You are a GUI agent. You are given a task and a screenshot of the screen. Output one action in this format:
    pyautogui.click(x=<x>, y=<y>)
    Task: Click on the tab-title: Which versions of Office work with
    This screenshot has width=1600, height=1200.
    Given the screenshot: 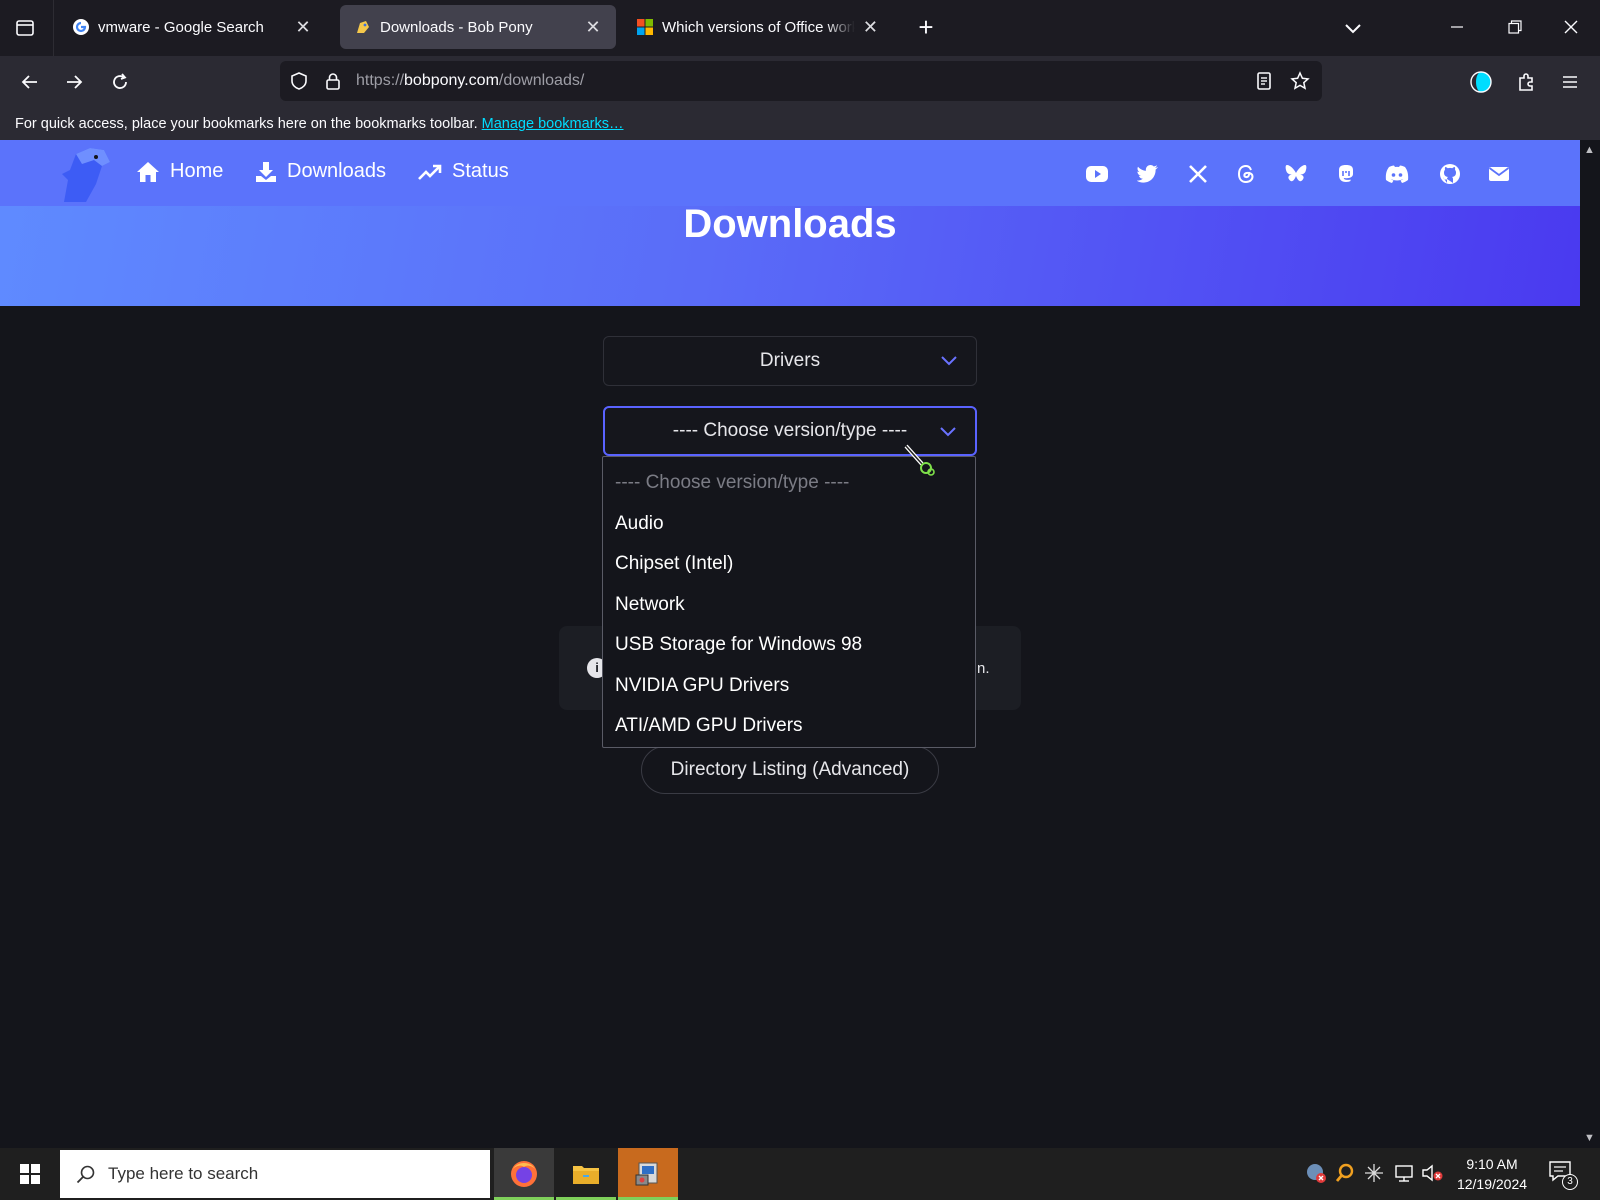 What is the action you would take?
    pyautogui.click(x=758, y=27)
    